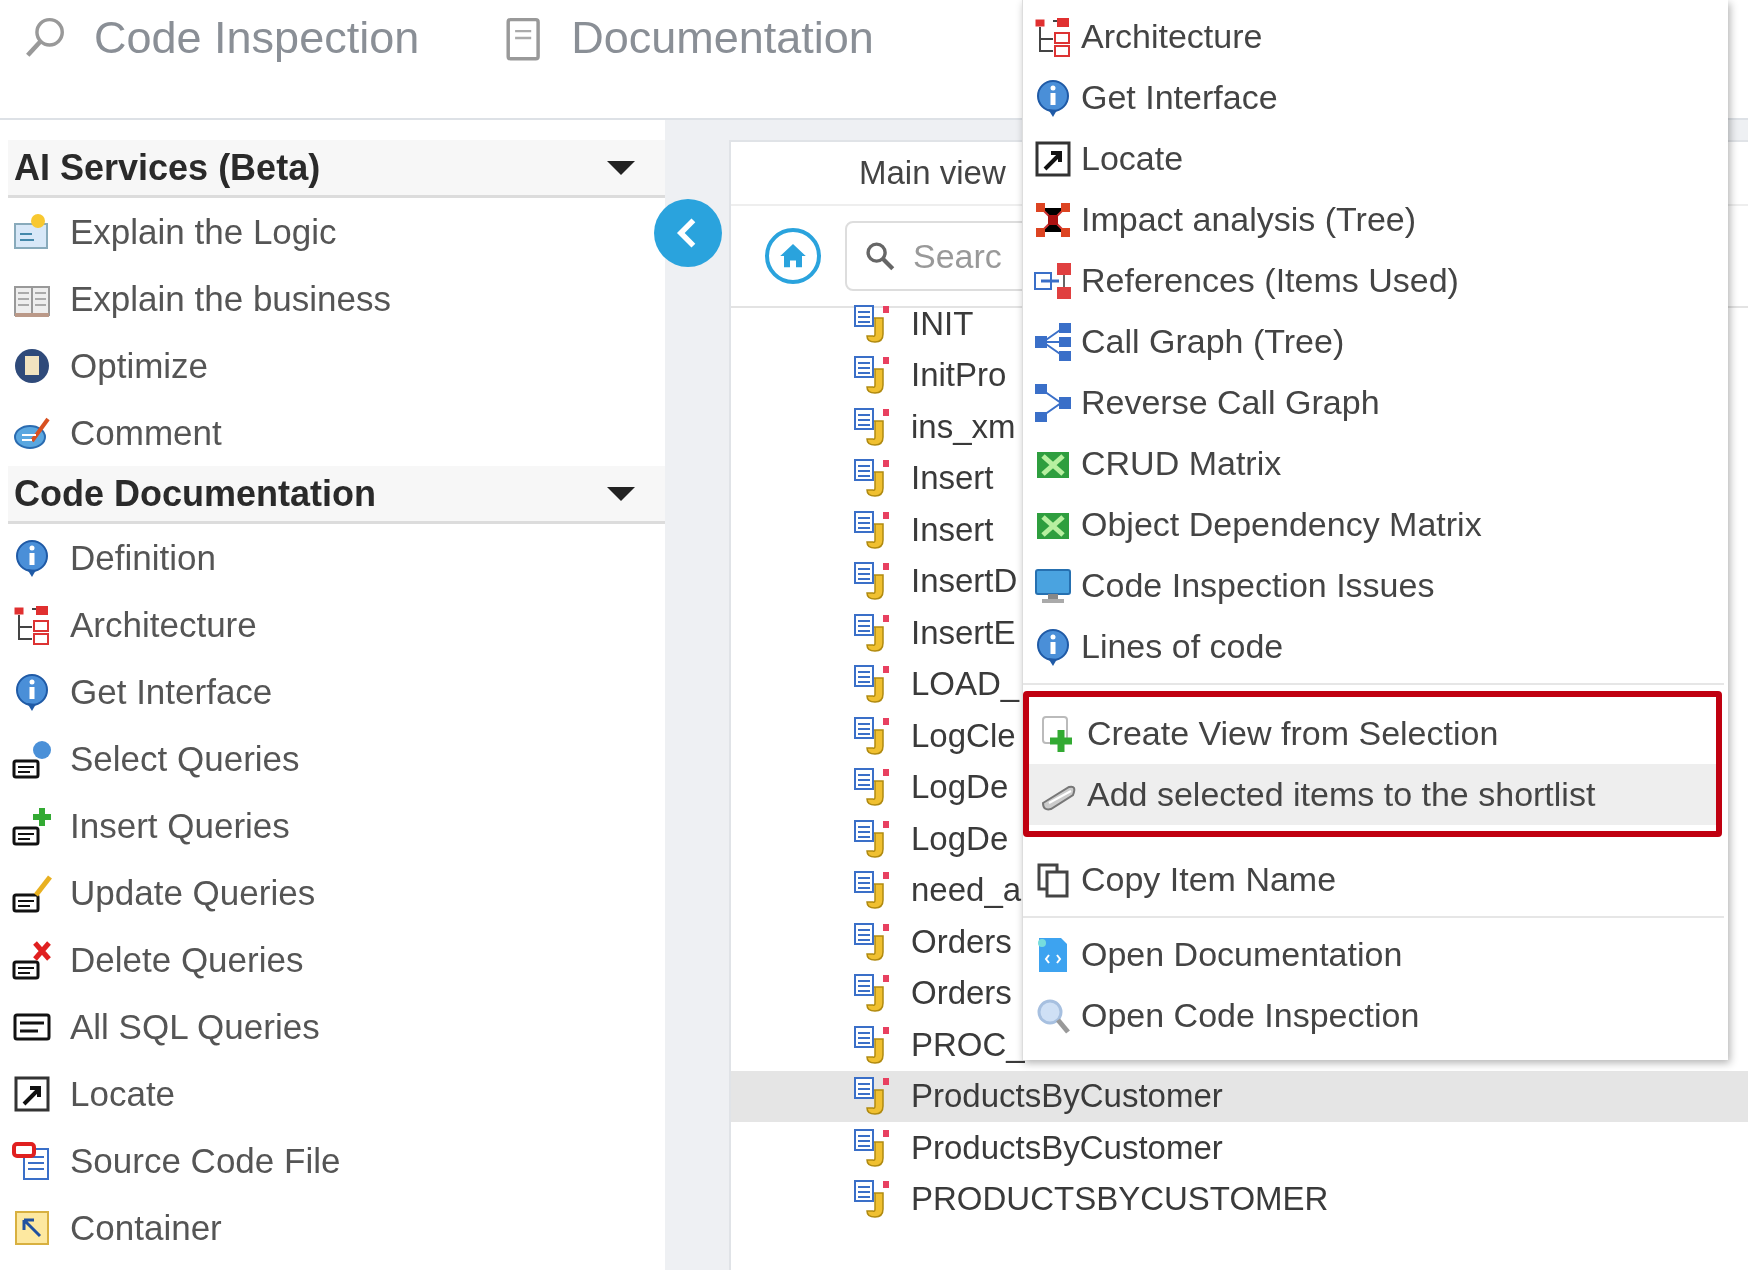  What do you see at coordinates (1120, 1199) in the screenshot?
I see `item-name: PRODUCTSBYCUSTOMER` at bounding box center [1120, 1199].